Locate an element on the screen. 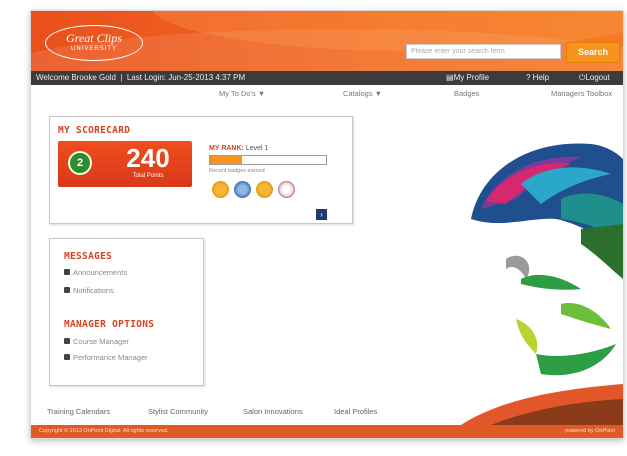  search-input: Please enter your search term is located at coordinates (483, 51).